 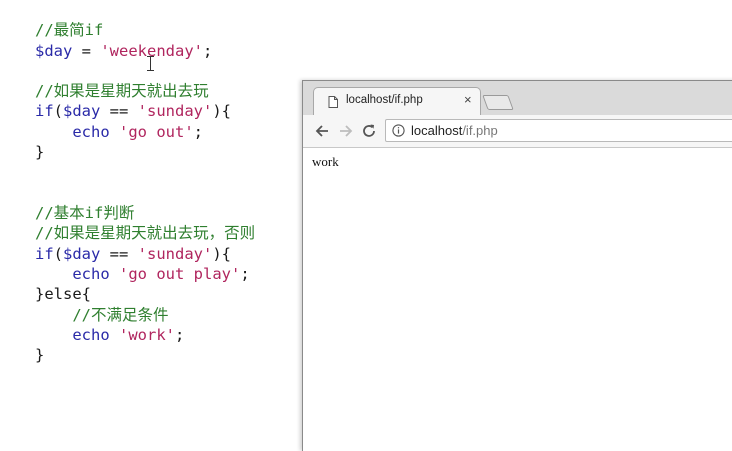 I want to click on code-token: //如果是星期天就出去玩，否则, so click(x=145, y=233).